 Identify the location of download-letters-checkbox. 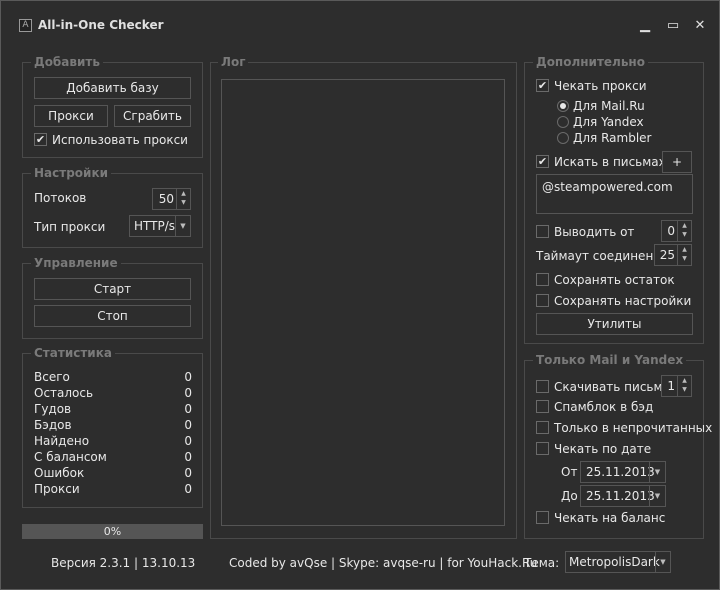
(542, 386).